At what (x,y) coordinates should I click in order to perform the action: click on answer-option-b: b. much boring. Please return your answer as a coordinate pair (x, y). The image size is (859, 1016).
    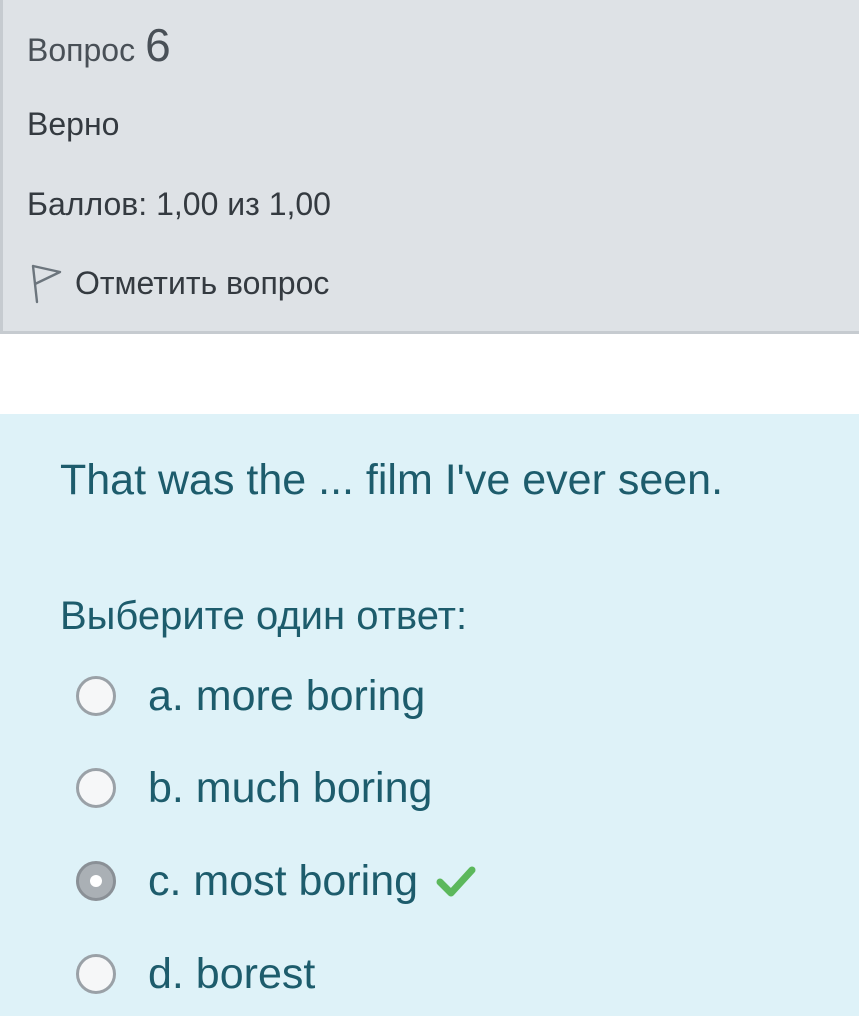
    Looking at the image, I should click on (254, 788).